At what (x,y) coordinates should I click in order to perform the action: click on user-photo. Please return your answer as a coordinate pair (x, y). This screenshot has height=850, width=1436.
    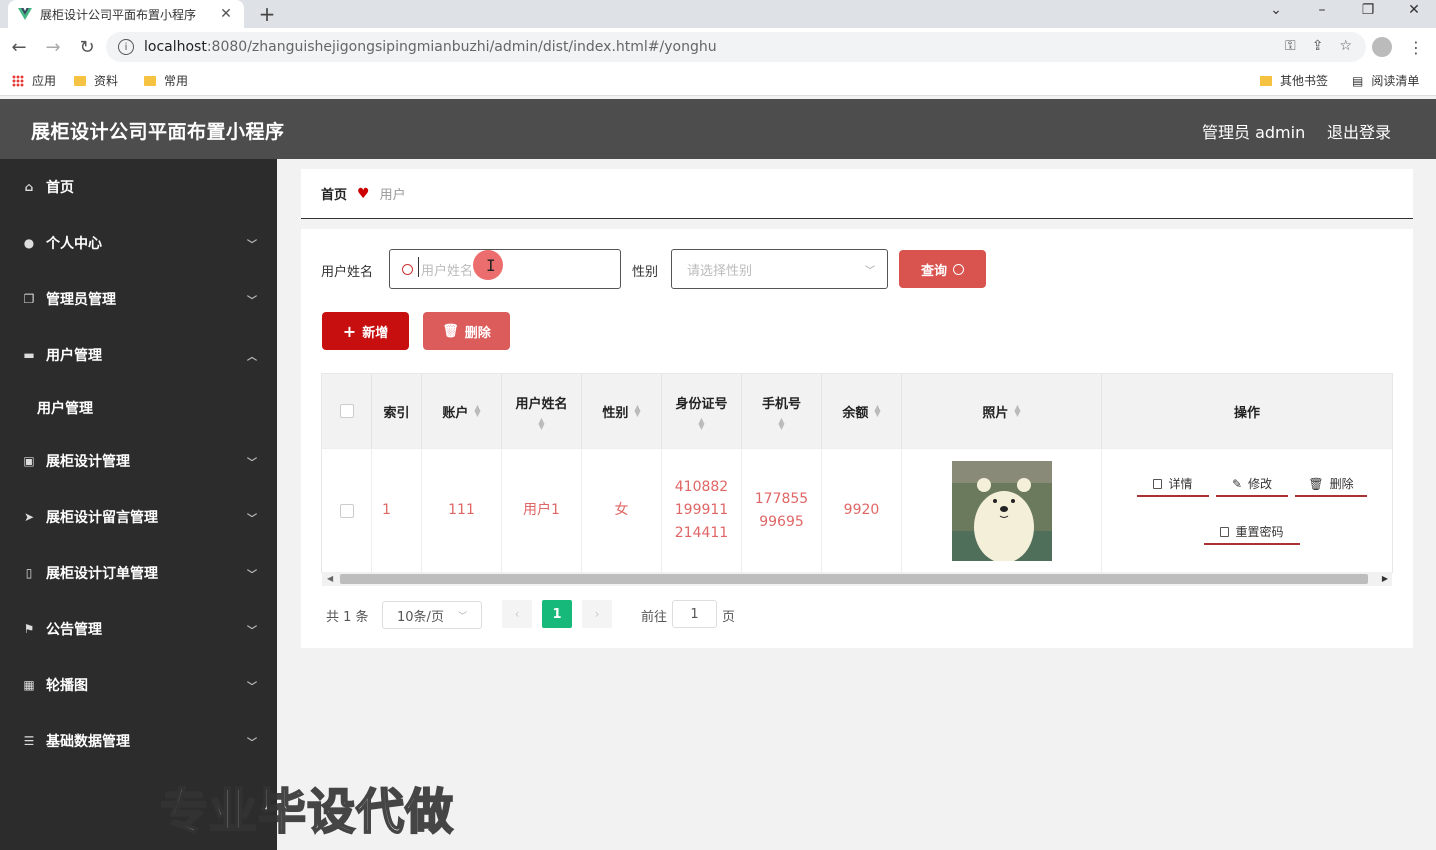
    Looking at the image, I should click on (1001, 510).